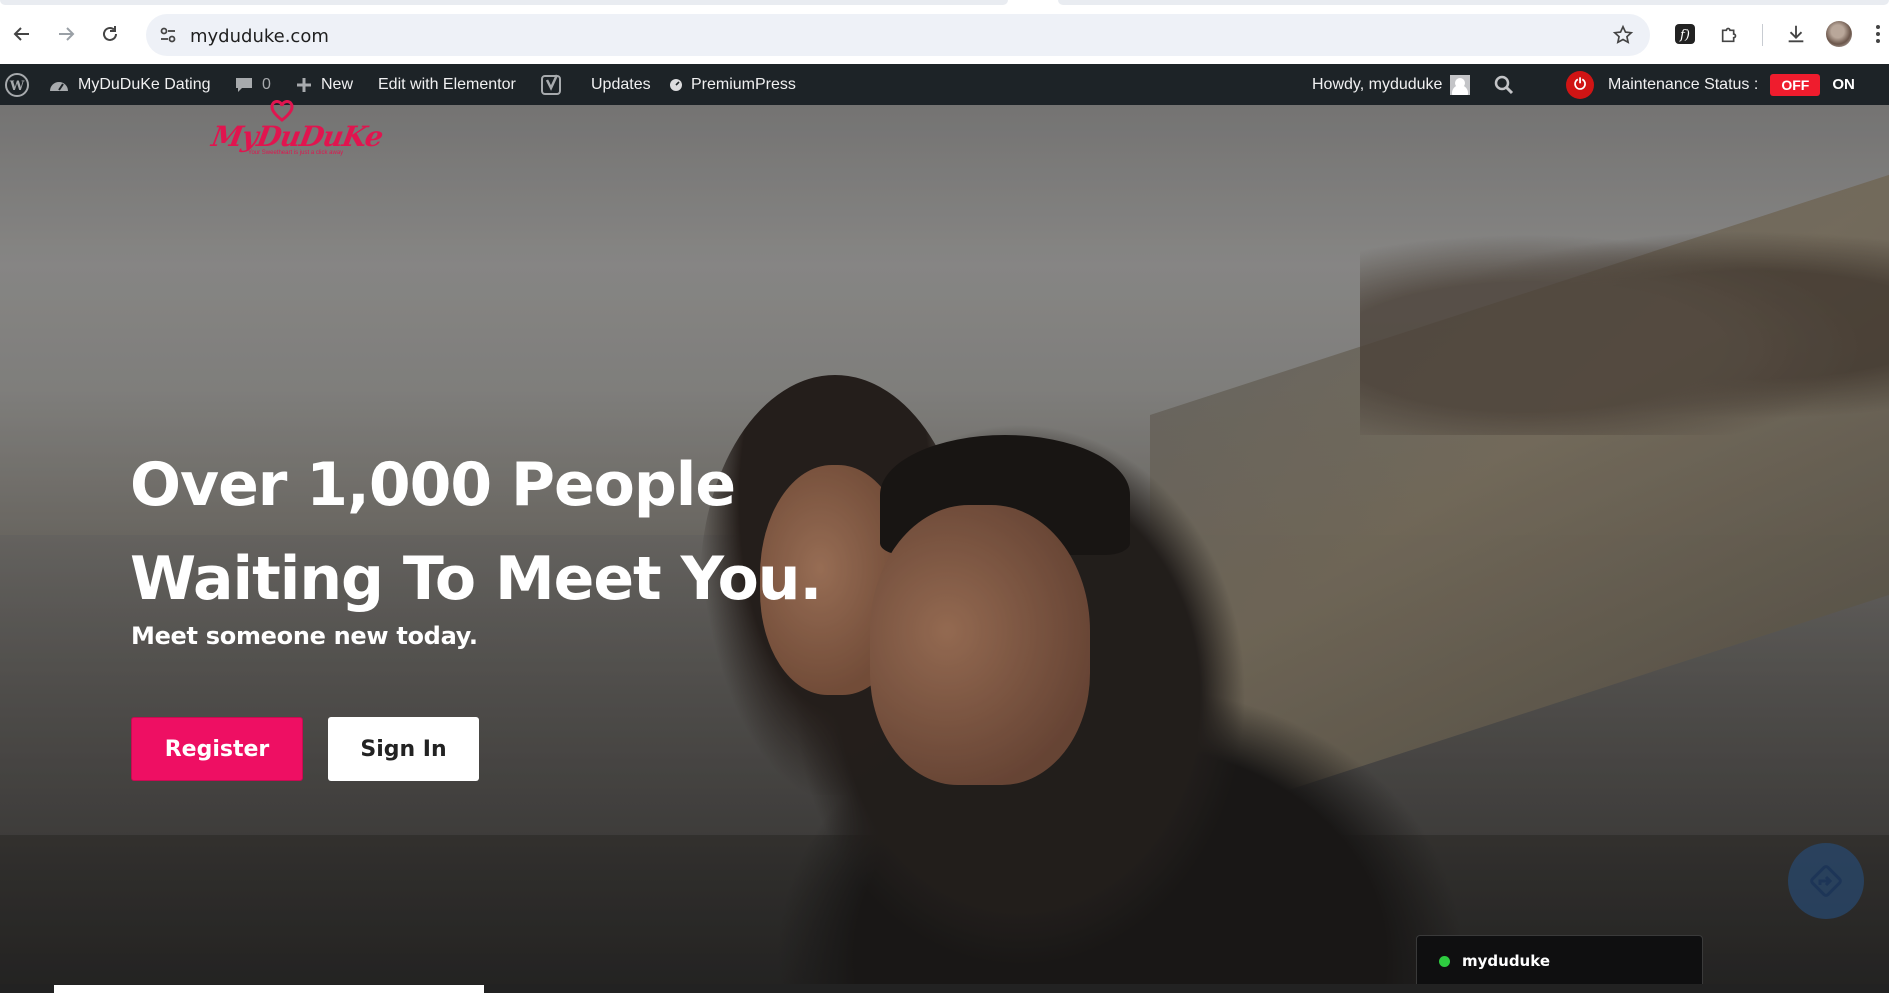 The image size is (1889, 993). Describe the element at coordinates (898, 35) in the screenshot. I see `address-bar: myduduke.com` at that location.